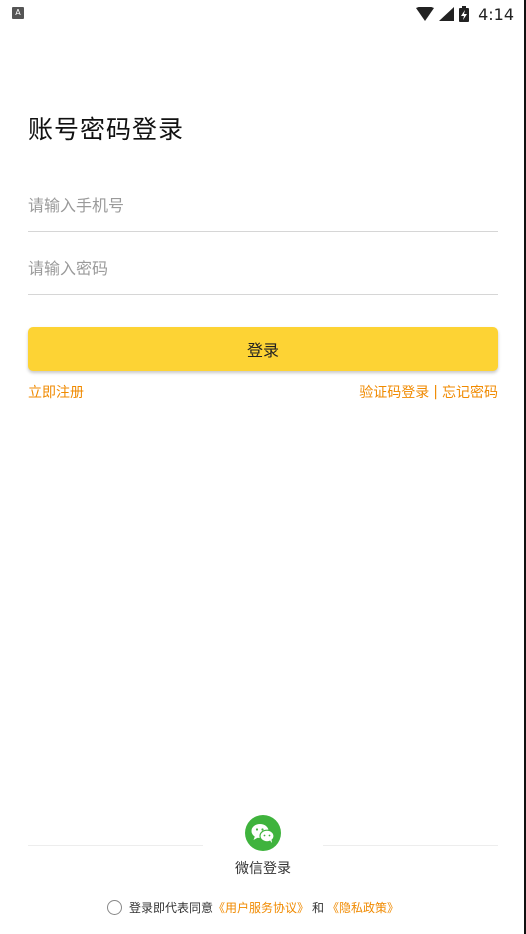  I want to click on password-input-row, so click(263, 268).